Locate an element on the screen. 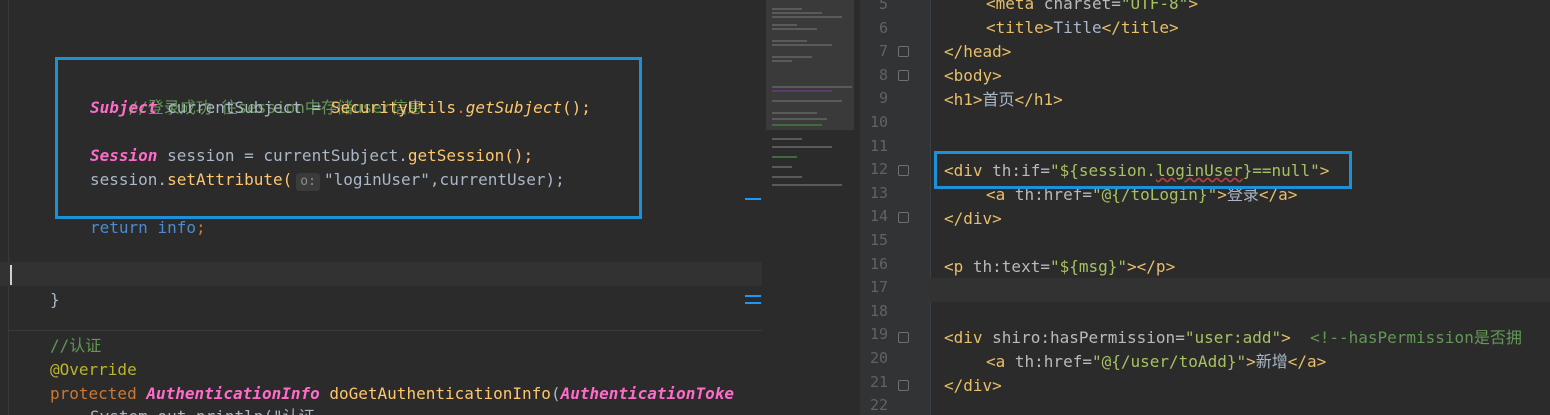 This screenshot has height=415, width=1550. line-number: 5 is located at coordinates (883, 6).